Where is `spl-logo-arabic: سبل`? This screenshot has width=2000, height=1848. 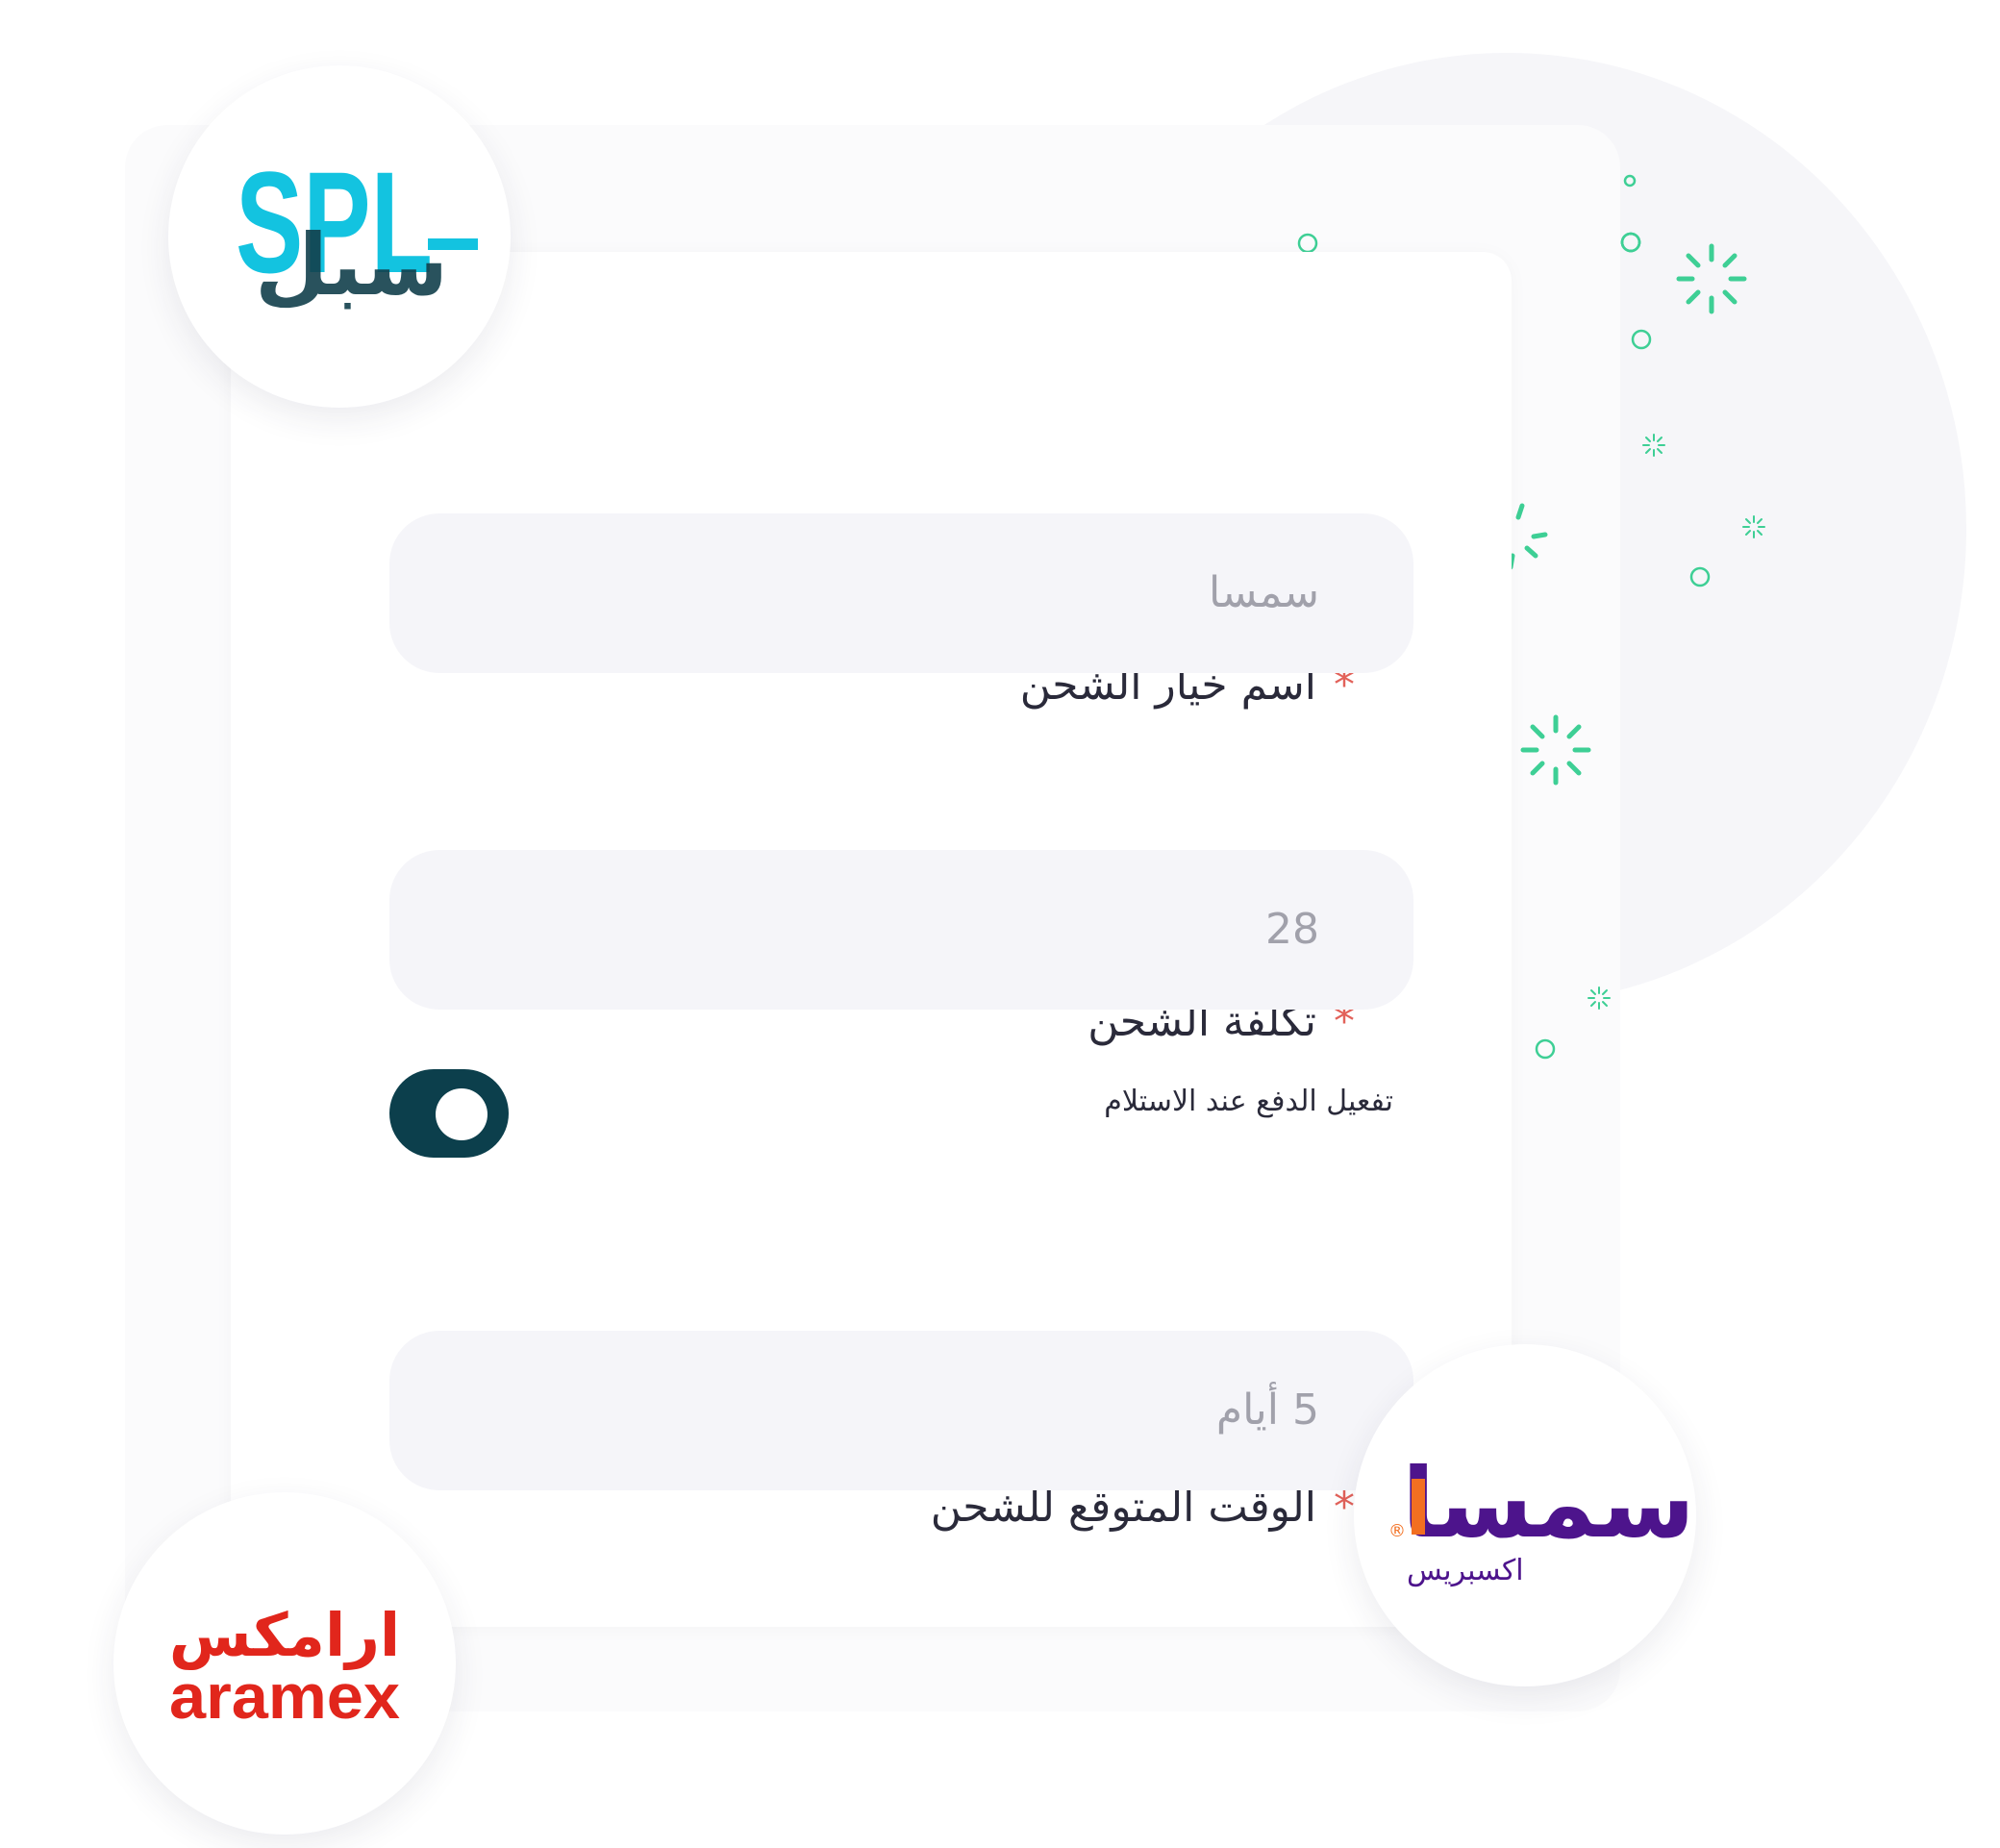 spl-logo-arabic: سبل is located at coordinates (351, 265).